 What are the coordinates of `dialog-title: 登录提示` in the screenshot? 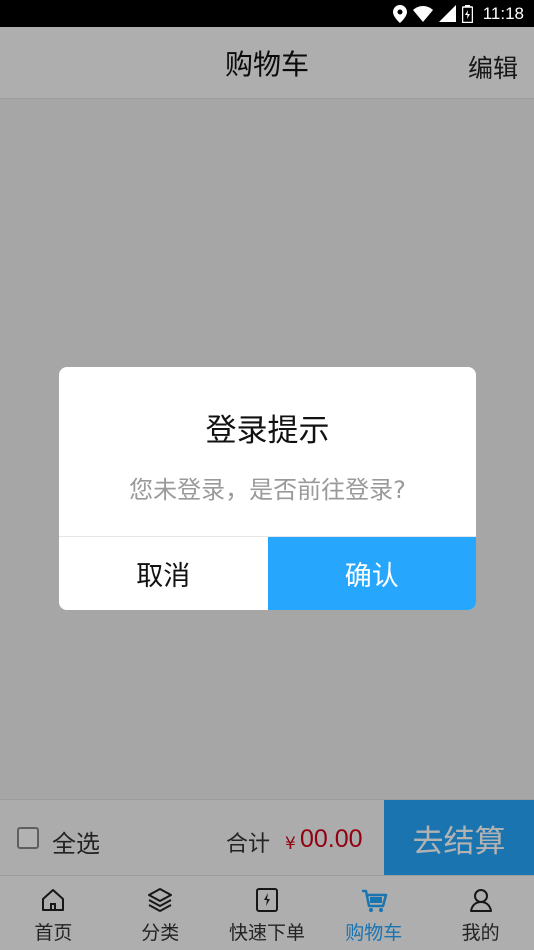 It's located at (267, 431).